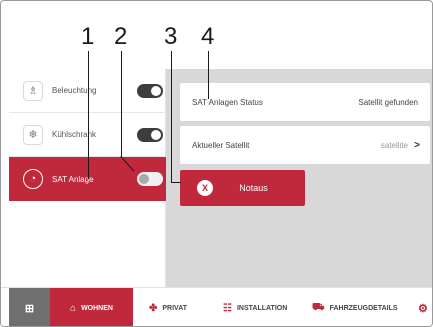  Describe the element at coordinates (171, 116) in the screenshot. I see `callout-3-line` at that location.